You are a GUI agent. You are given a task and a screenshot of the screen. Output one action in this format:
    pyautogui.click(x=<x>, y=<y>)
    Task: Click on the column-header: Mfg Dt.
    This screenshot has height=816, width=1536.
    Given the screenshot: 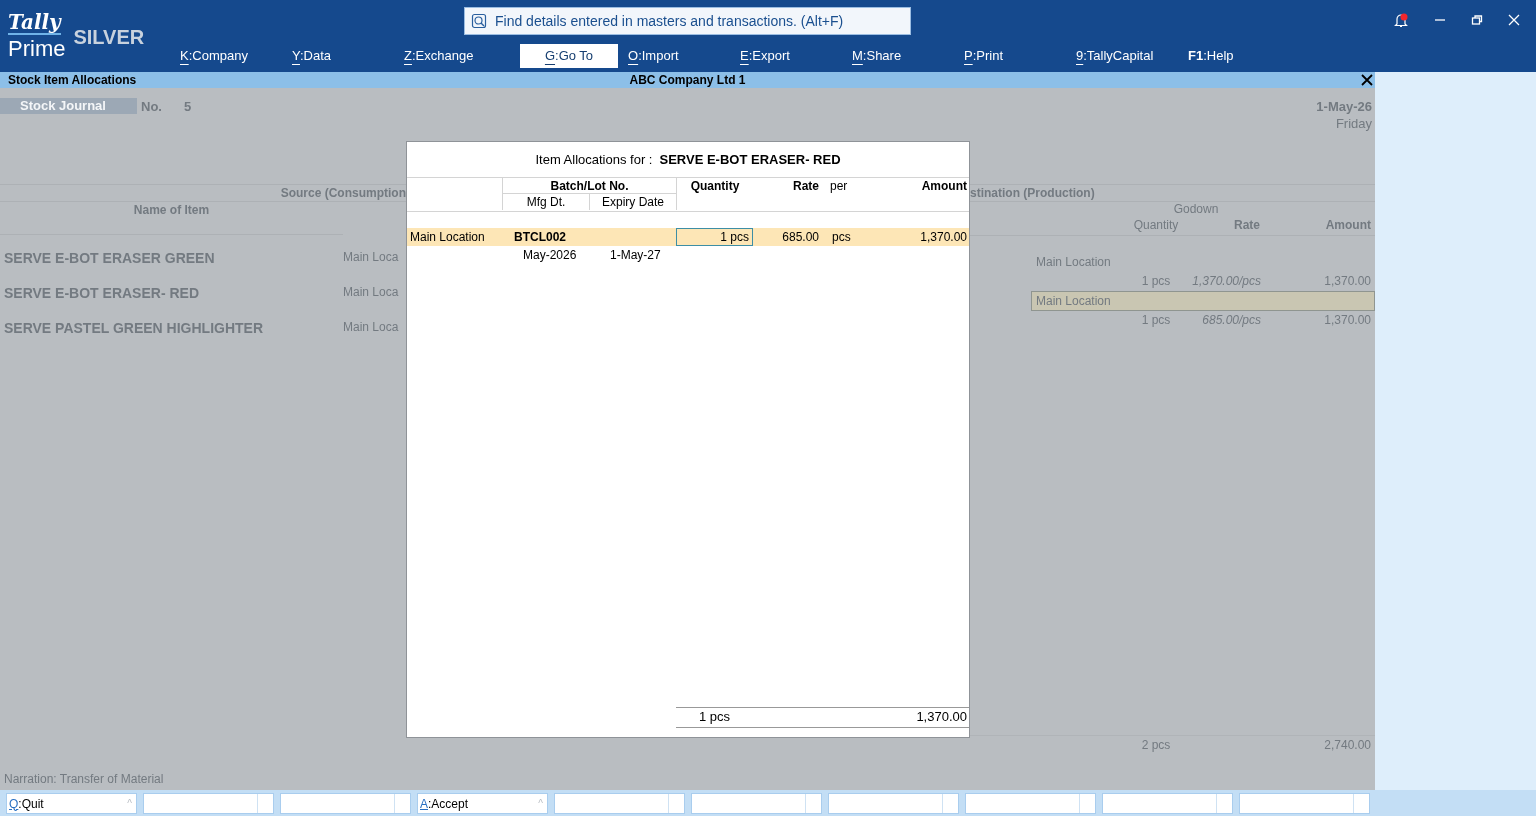 What is the action you would take?
    pyautogui.click(x=545, y=202)
    